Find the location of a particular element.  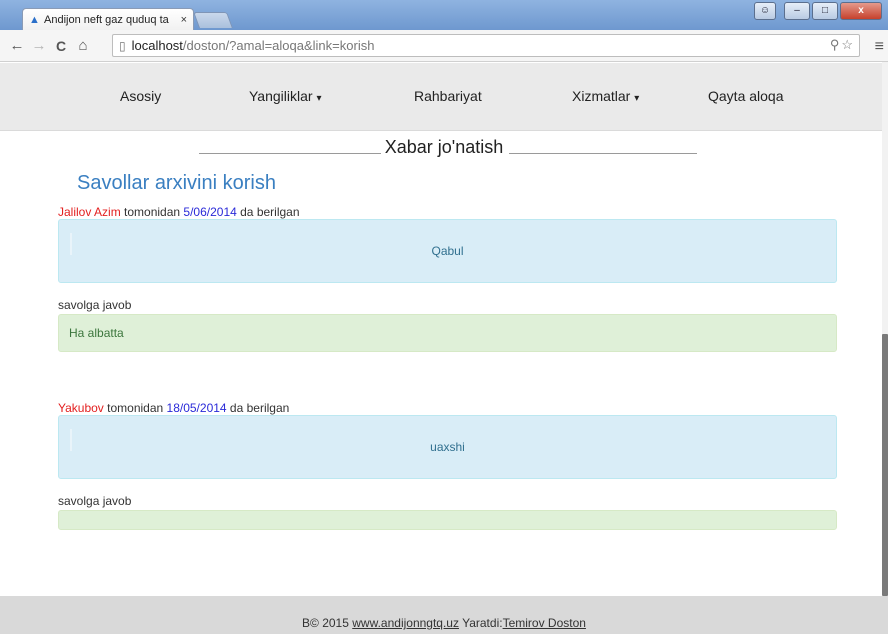

nav-item-asosiy: Asosiy is located at coordinates (140, 96).